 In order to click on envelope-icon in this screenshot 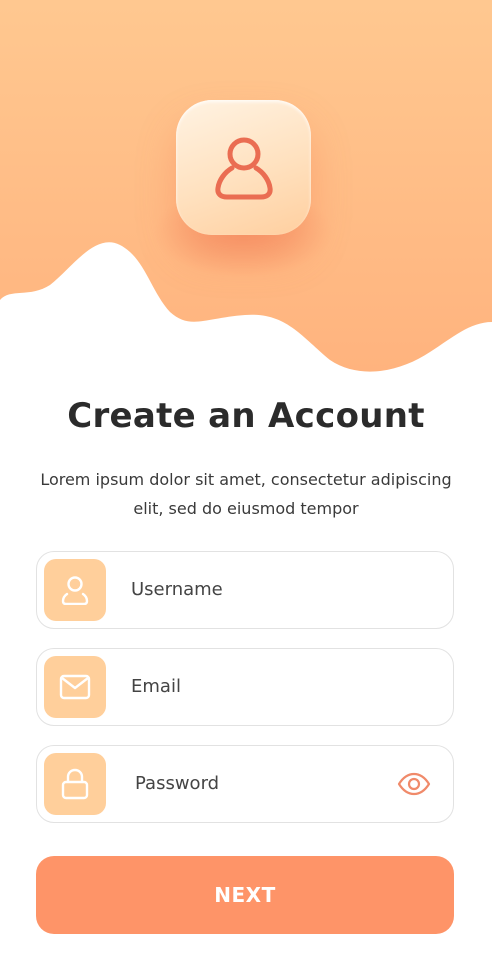, I will do `click(75, 687)`.